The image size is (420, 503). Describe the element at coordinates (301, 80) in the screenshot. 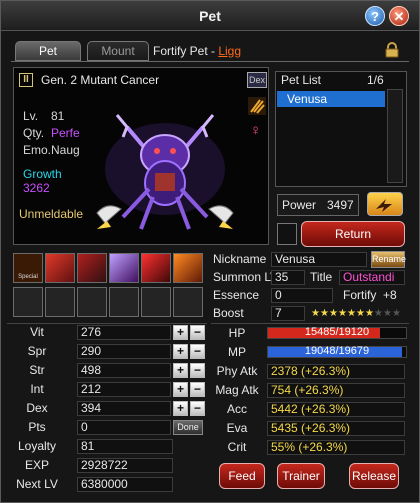

I see `pet-list-title: Pet List` at that location.